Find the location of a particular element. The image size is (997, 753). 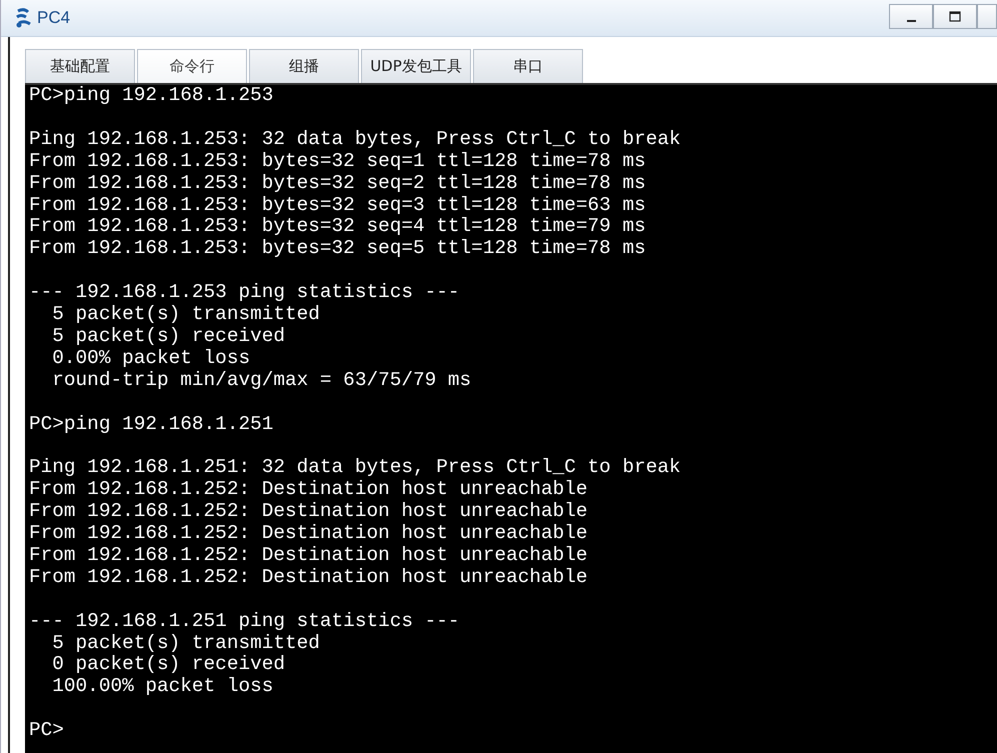

console-line: --- 192.168.1.251 ping statistics --- is located at coordinates (244, 621).